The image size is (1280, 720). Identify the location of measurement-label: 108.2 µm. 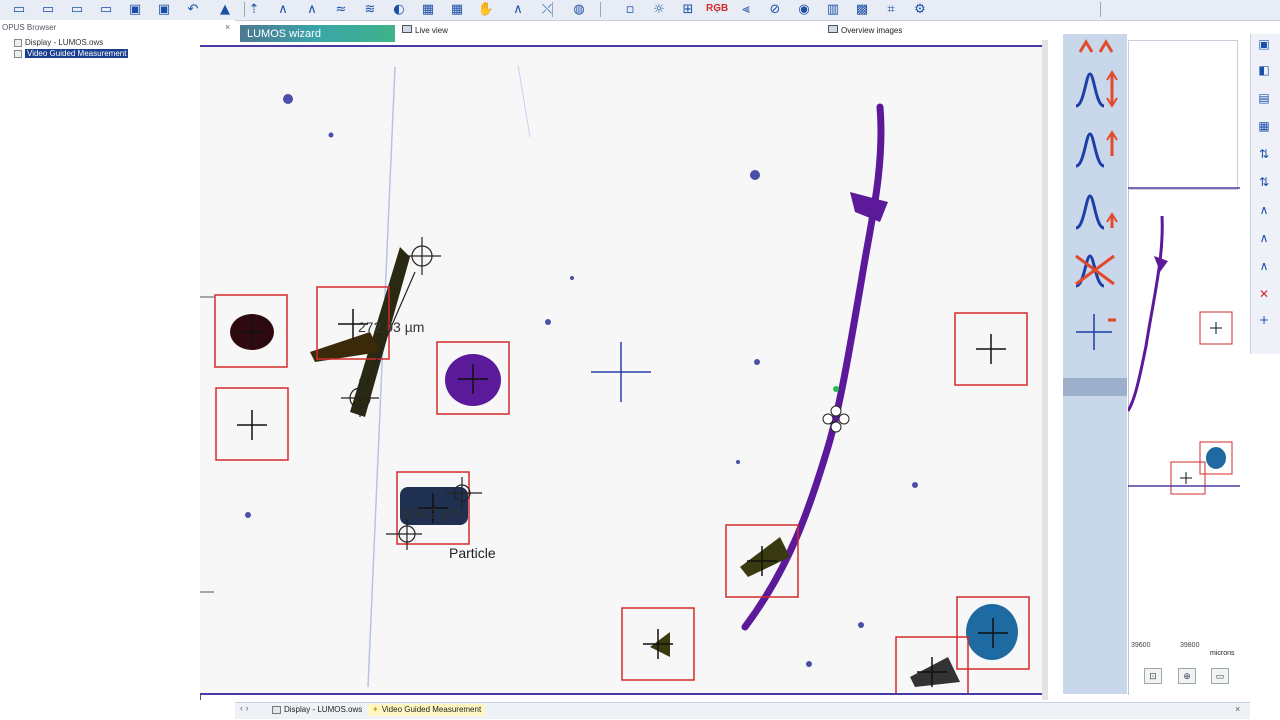
(431, 513).